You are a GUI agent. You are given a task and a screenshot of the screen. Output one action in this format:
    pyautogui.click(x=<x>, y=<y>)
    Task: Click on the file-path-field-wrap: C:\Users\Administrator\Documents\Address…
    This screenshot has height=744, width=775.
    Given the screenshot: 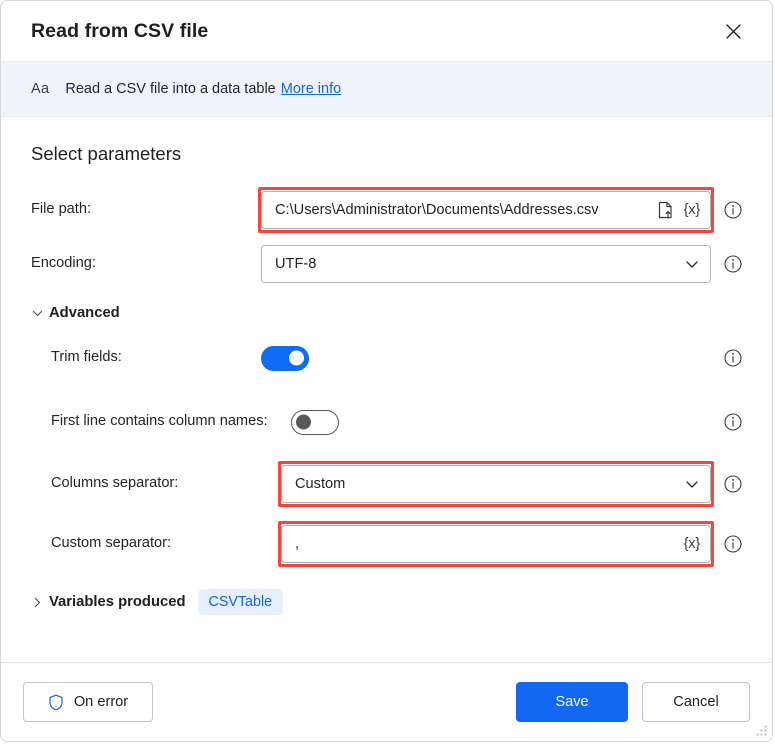 What is the action you would take?
    pyautogui.click(x=500, y=210)
    